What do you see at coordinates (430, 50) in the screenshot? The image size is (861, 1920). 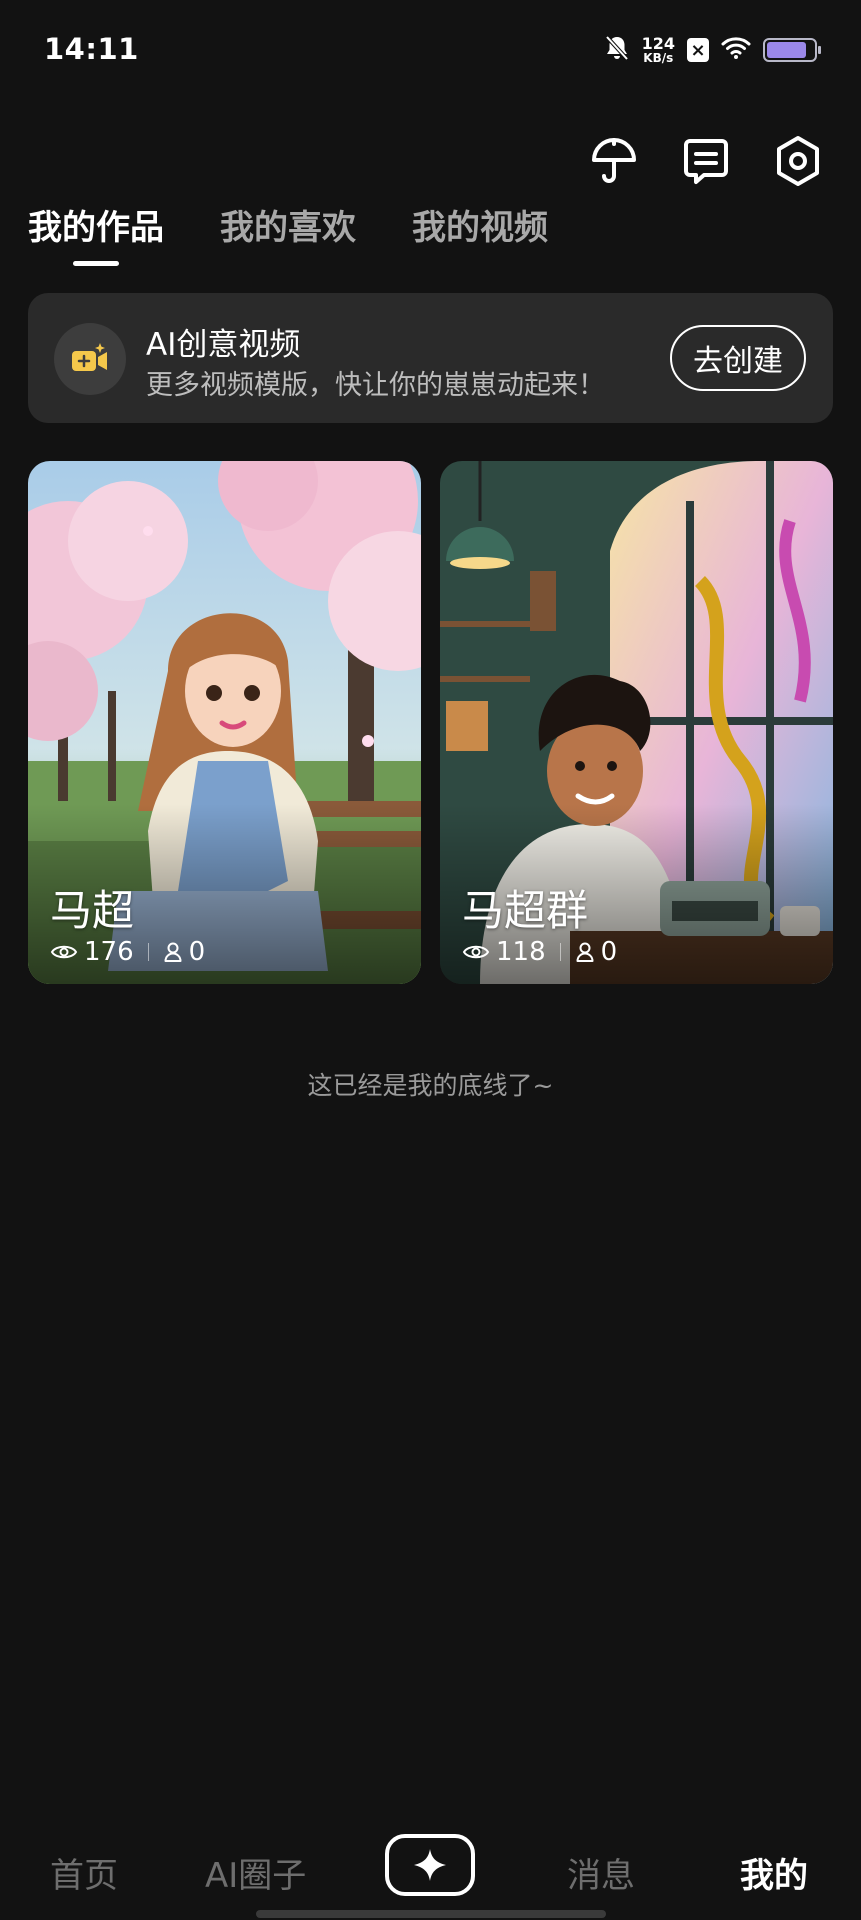 I see `status-bar: 14:11 124 KB/s ×` at bounding box center [430, 50].